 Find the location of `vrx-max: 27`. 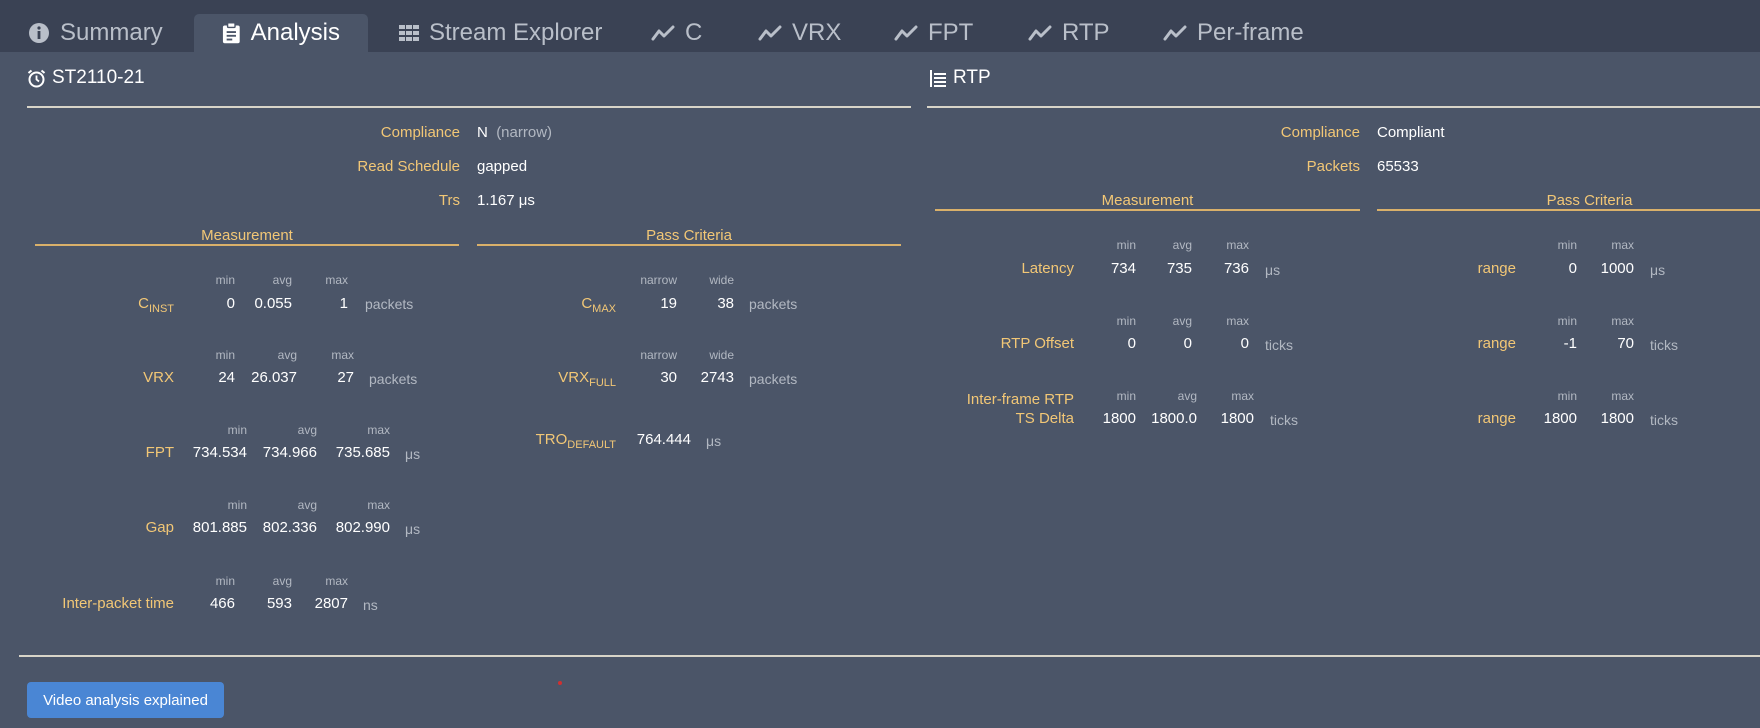

vrx-max: 27 is located at coordinates (345, 377).